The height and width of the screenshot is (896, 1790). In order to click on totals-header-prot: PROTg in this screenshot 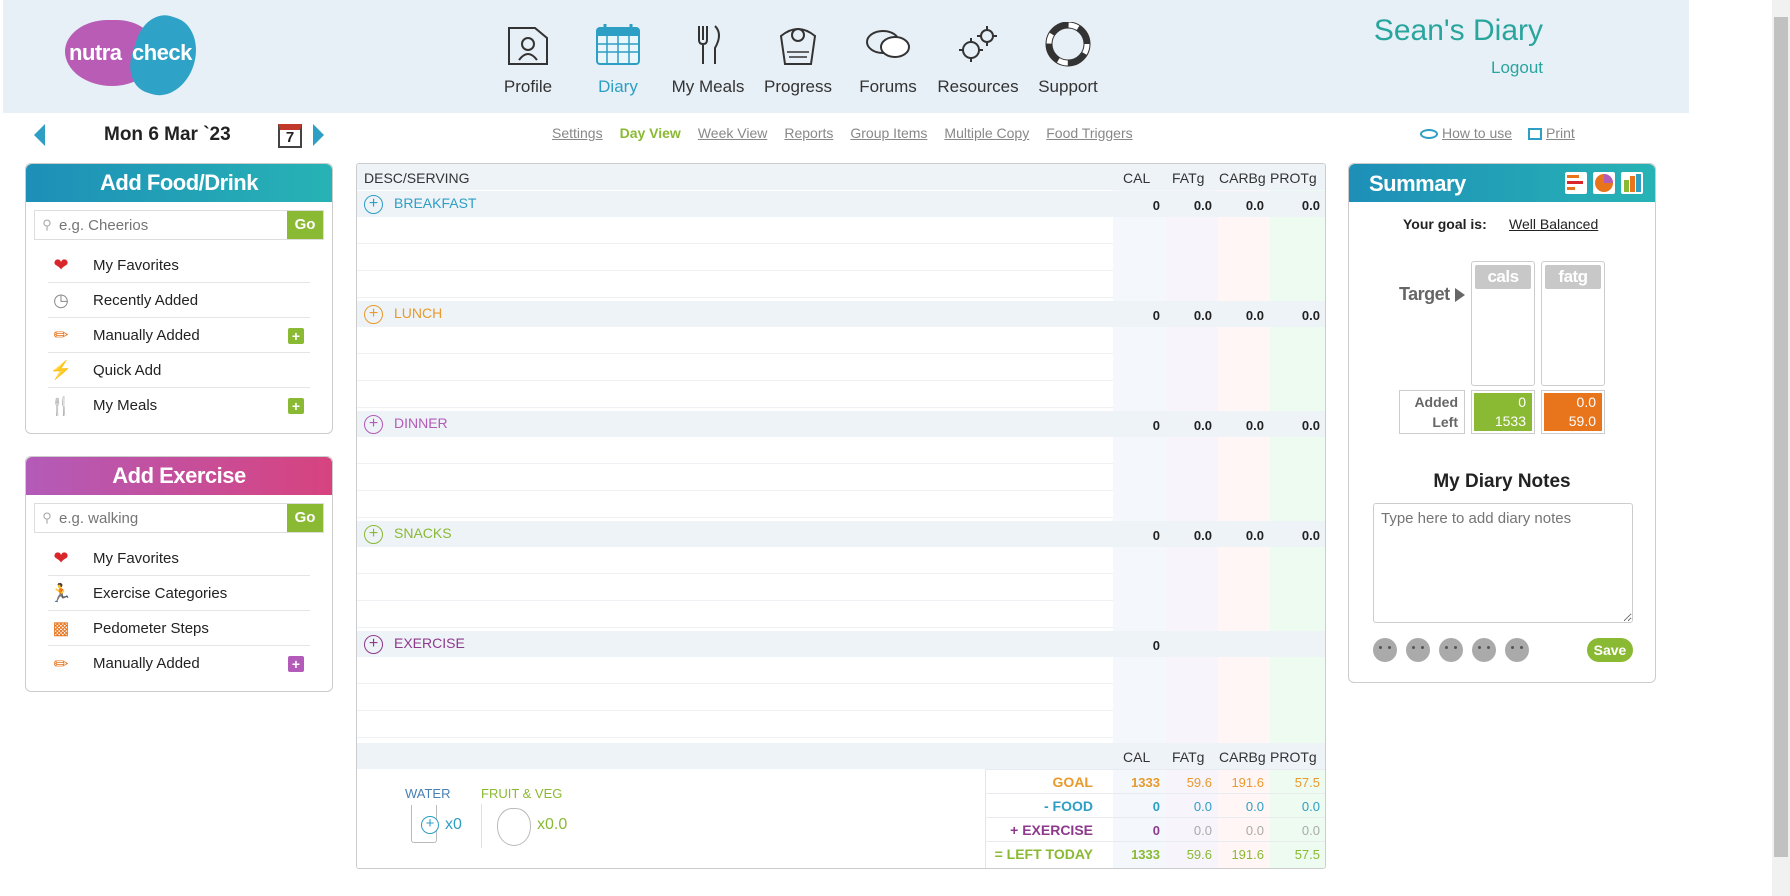, I will do `click(1293, 757)`.